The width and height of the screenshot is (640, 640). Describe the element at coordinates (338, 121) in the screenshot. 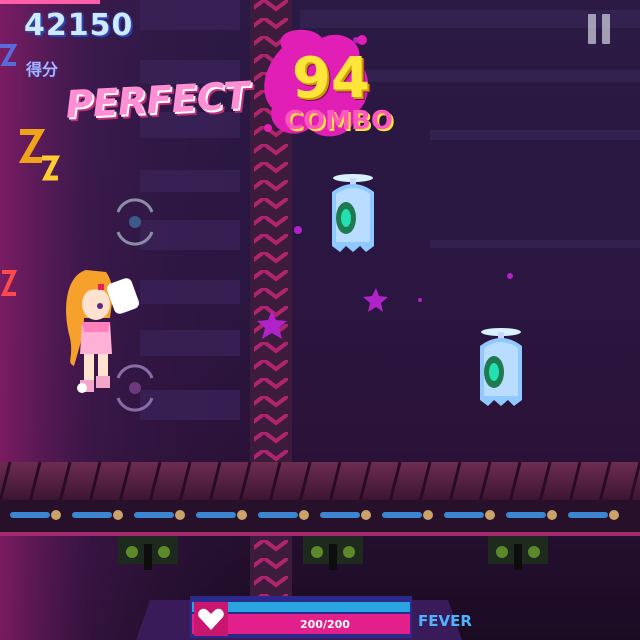

I see `combo-label: COMBO` at that location.